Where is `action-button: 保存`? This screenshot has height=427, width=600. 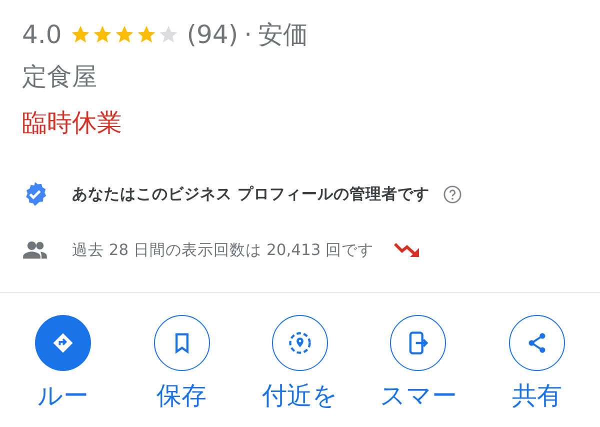
action-button: 保存 is located at coordinates (181, 363).